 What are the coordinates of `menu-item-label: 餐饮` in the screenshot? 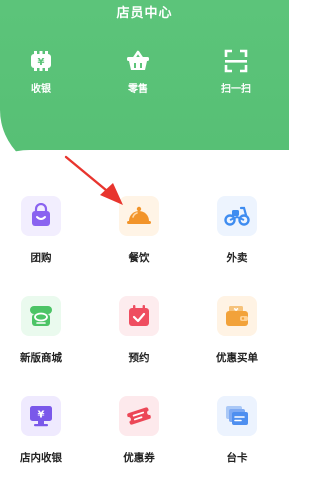 It's located at (139, 258).